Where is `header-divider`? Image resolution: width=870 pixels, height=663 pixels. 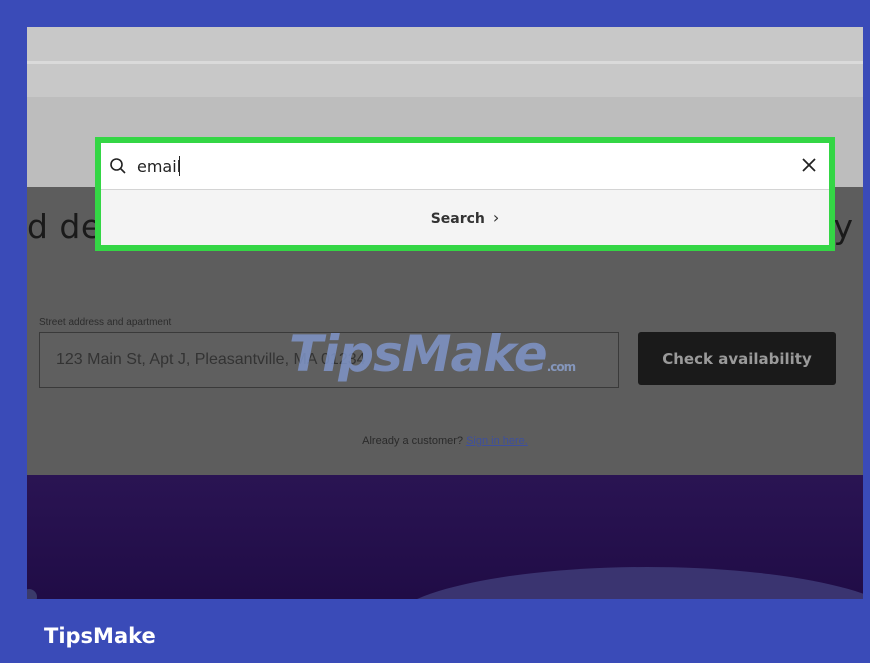
header-divider is located at coordinates (445, 62).